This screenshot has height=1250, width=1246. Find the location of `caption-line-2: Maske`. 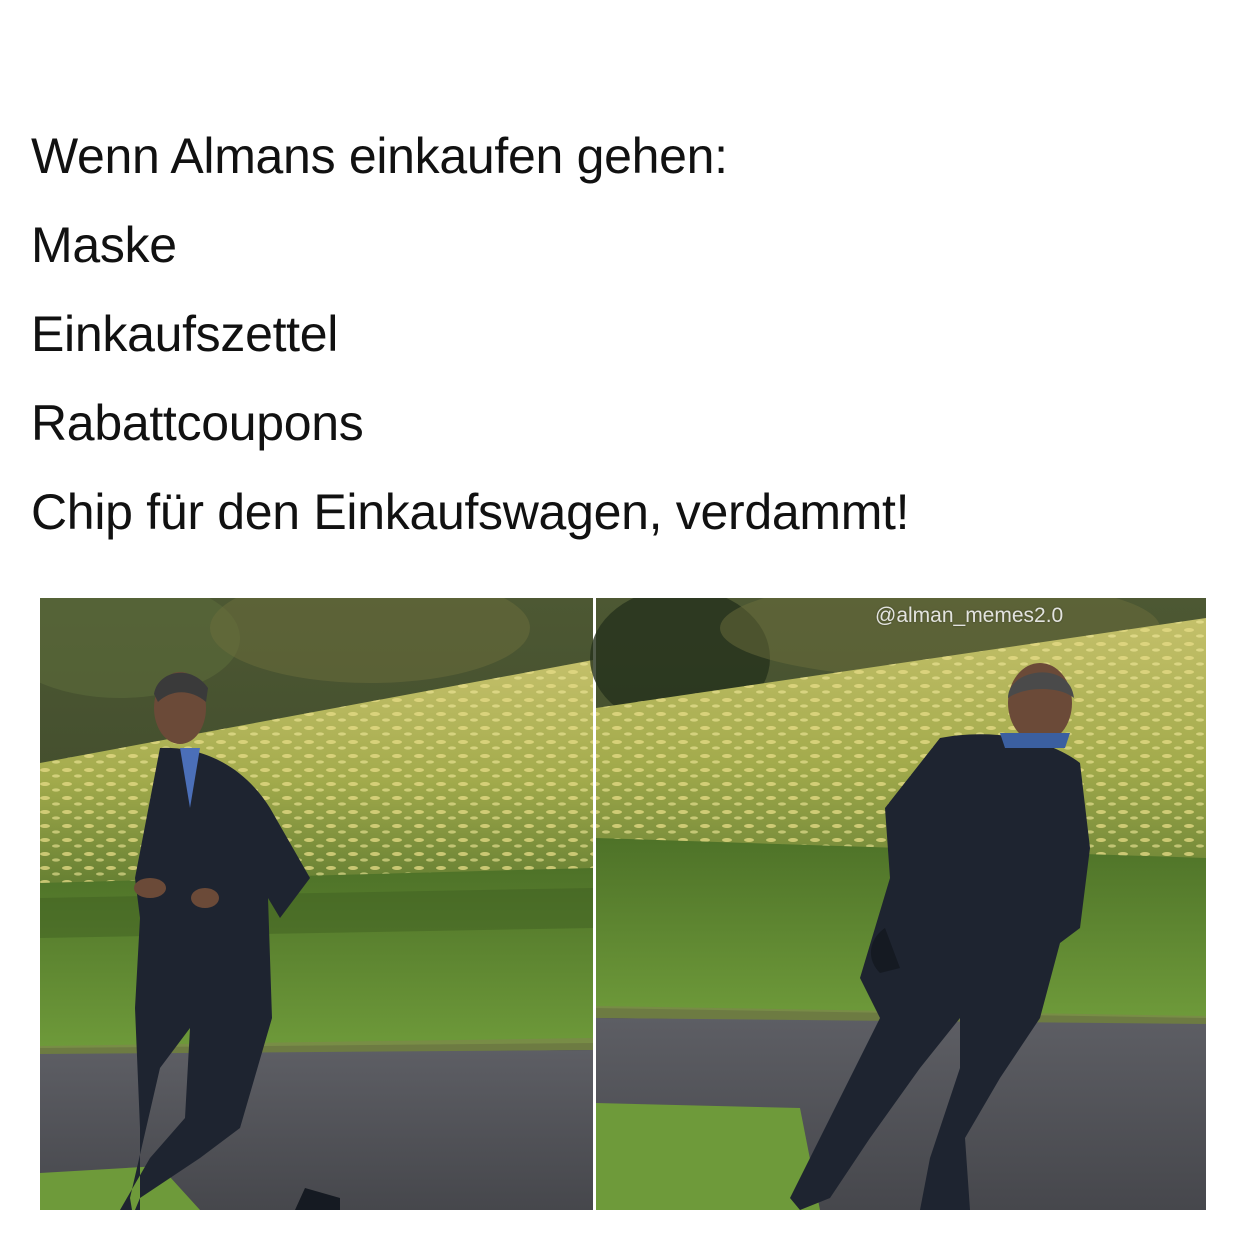

caption-line-2: Maske is located at coordinates (104, 245).